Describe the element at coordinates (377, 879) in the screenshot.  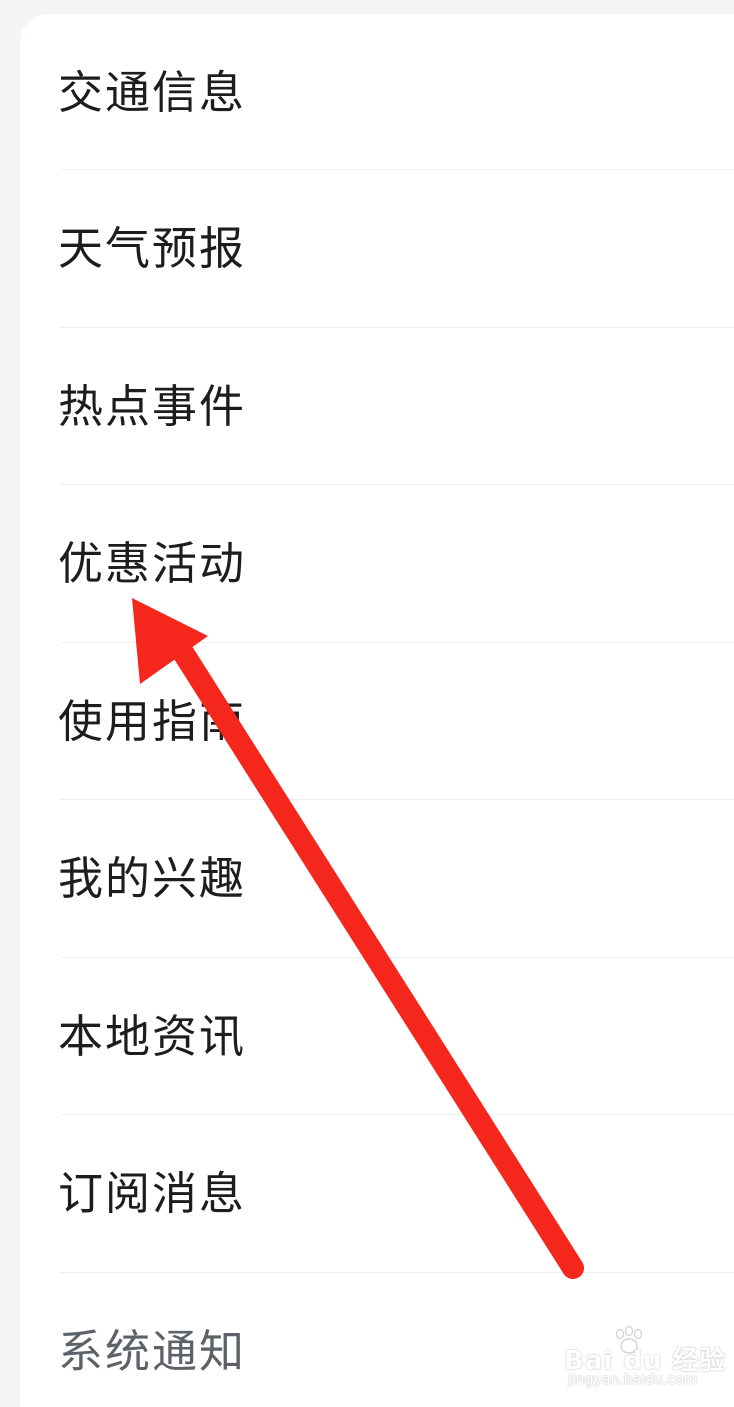
I see `menu-item-my-interests: 我的兴趣` at that location.